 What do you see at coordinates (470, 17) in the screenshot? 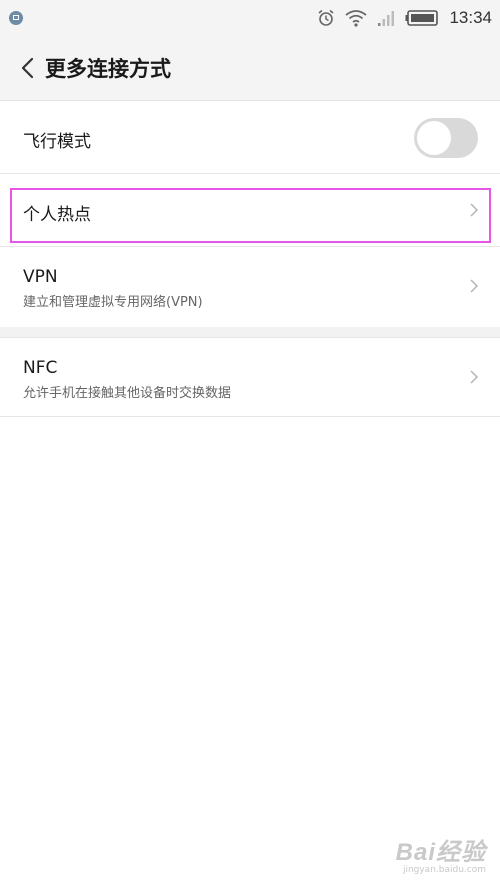
I see `status-time: 13:34` at bounding box center [470, 17].